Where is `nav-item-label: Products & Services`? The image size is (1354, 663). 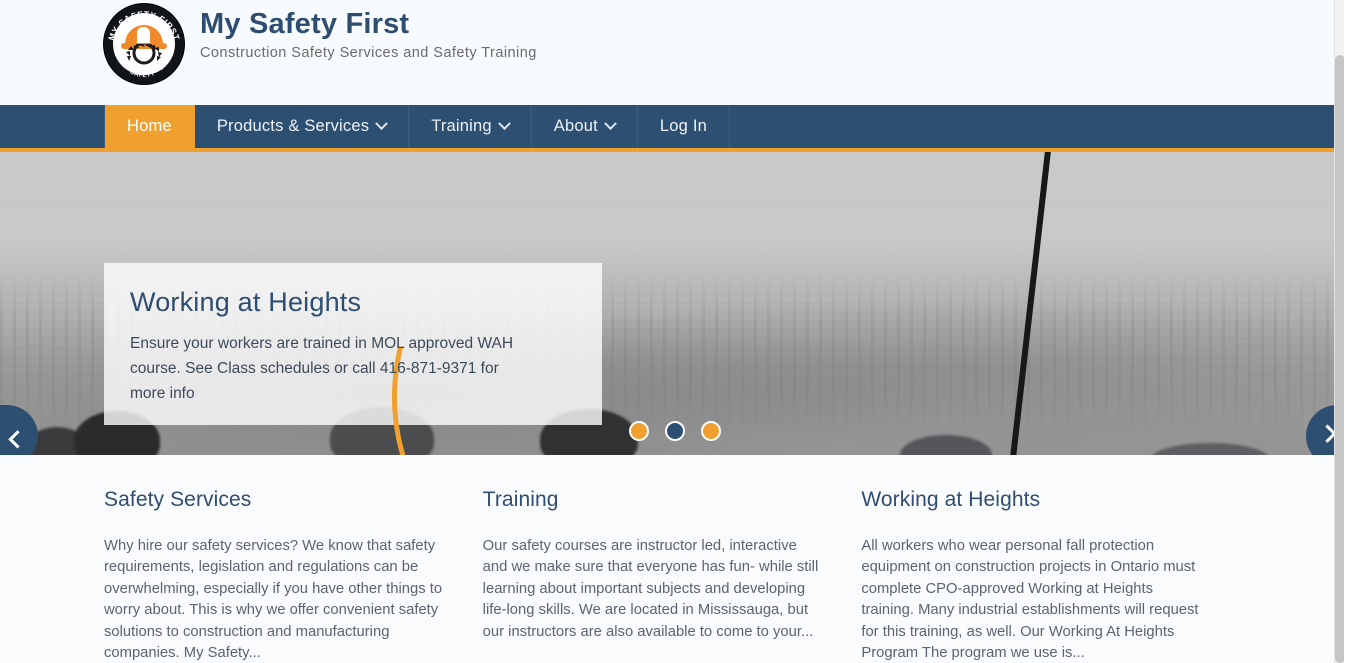 nav-item-label: Products & Services is located at coordinates (293, 126).